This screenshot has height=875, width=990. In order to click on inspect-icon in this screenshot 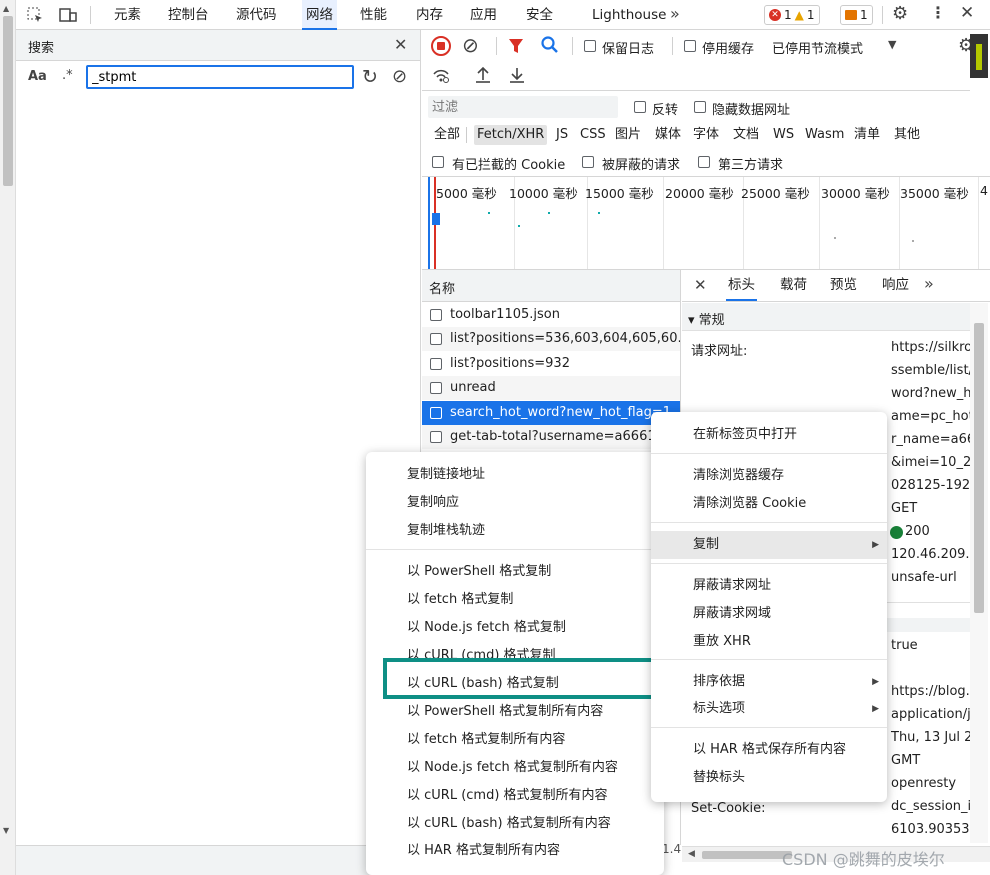, I will do `click(35, 15)`.